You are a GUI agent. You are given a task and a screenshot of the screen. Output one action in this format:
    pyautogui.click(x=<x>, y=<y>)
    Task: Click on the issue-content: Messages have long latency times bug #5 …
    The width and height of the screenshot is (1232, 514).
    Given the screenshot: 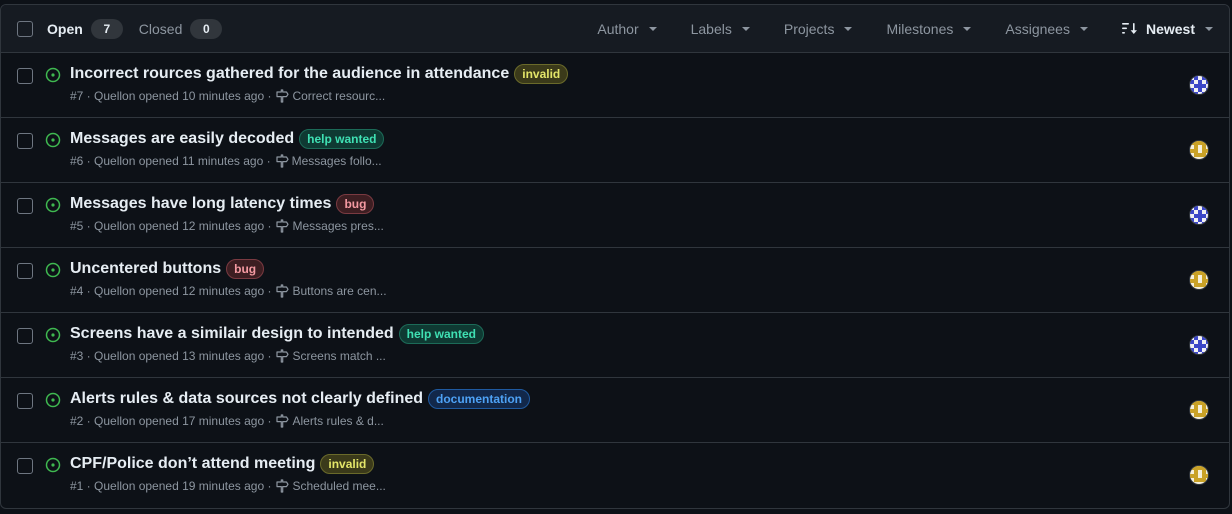 What is the action you would take?
    pyautogui.click(x=619, y=213)
    